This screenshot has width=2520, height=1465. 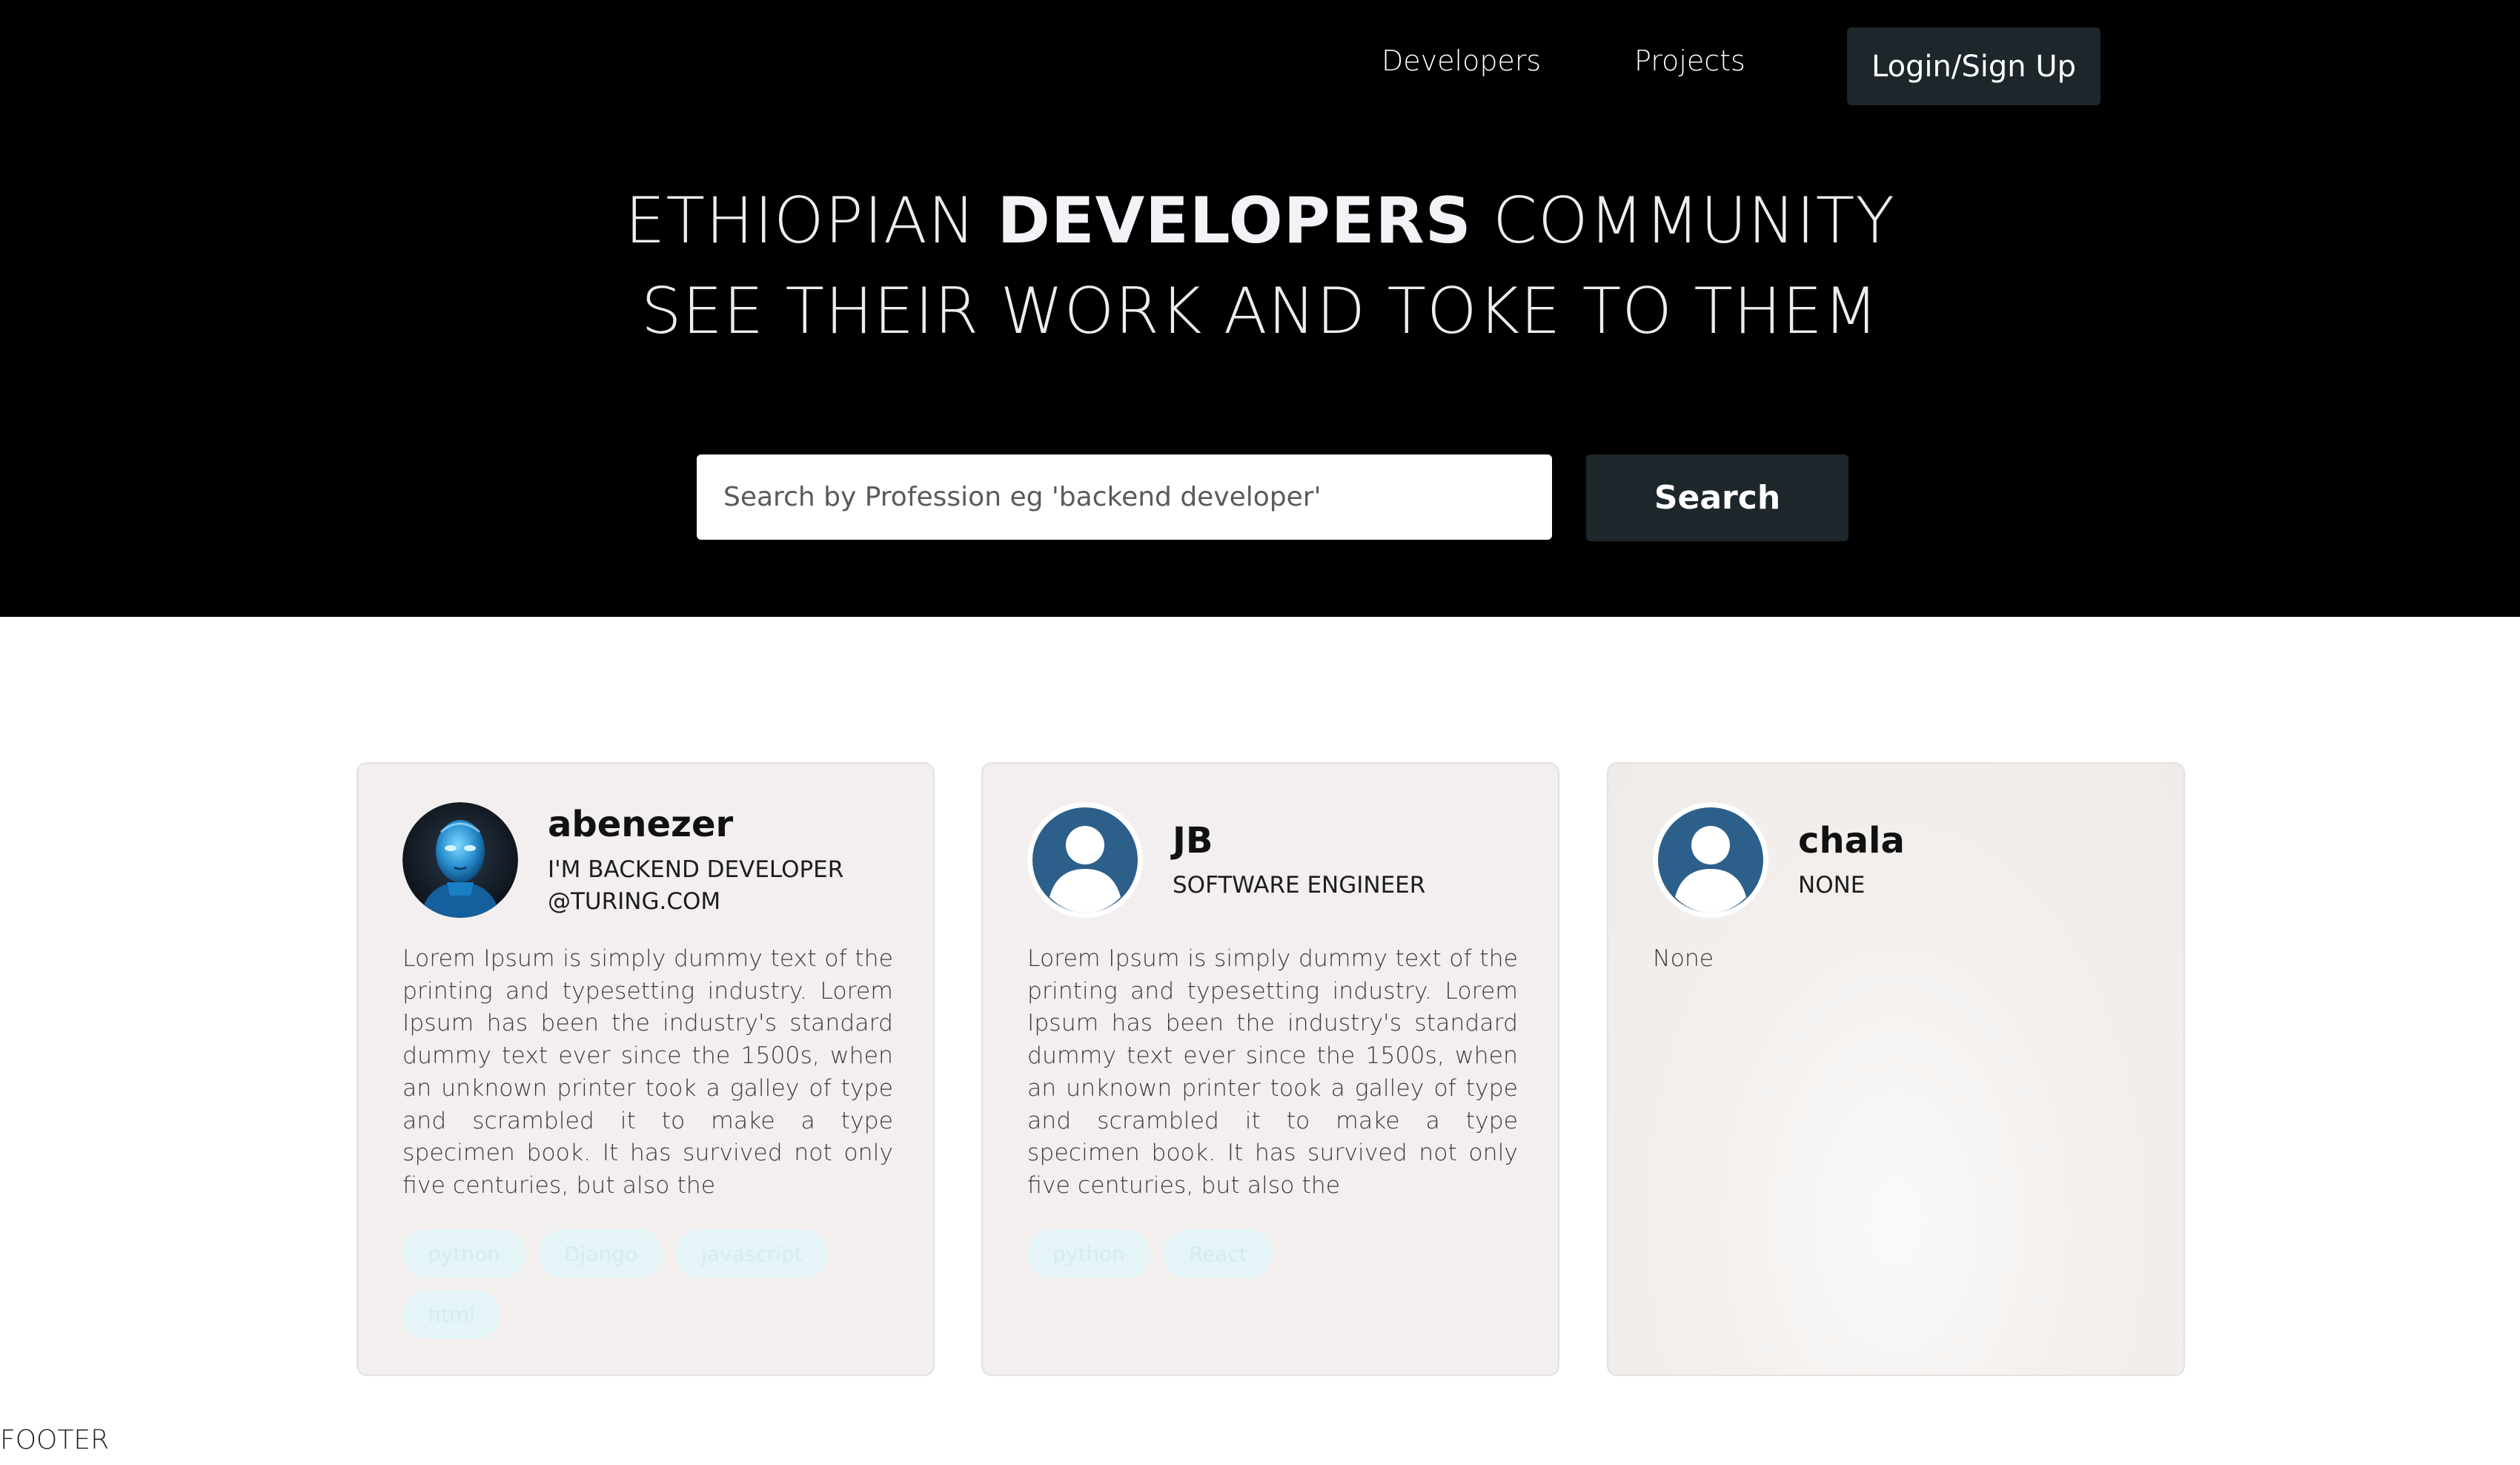 I want to click on developer-name: JB, so click(x=1193, y=841).